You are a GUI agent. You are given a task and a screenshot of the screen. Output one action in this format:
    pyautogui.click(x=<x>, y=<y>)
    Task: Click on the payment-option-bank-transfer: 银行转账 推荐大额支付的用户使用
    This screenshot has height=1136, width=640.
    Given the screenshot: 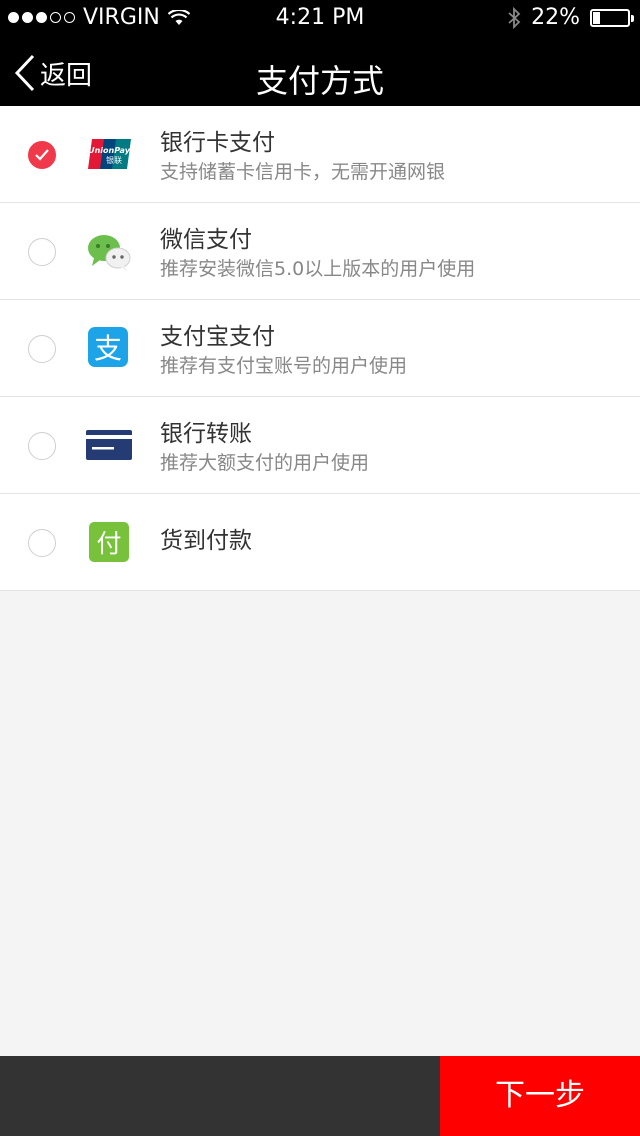 What is the action you would take?
    pyautogui.click(x=320, y=445)
    